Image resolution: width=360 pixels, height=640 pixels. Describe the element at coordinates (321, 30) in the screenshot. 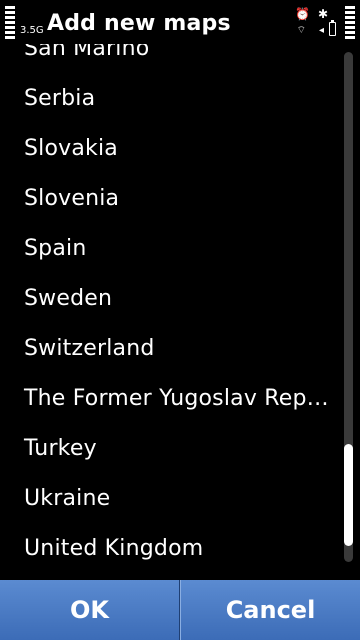

I see `gps-icon: ◂` at that location.